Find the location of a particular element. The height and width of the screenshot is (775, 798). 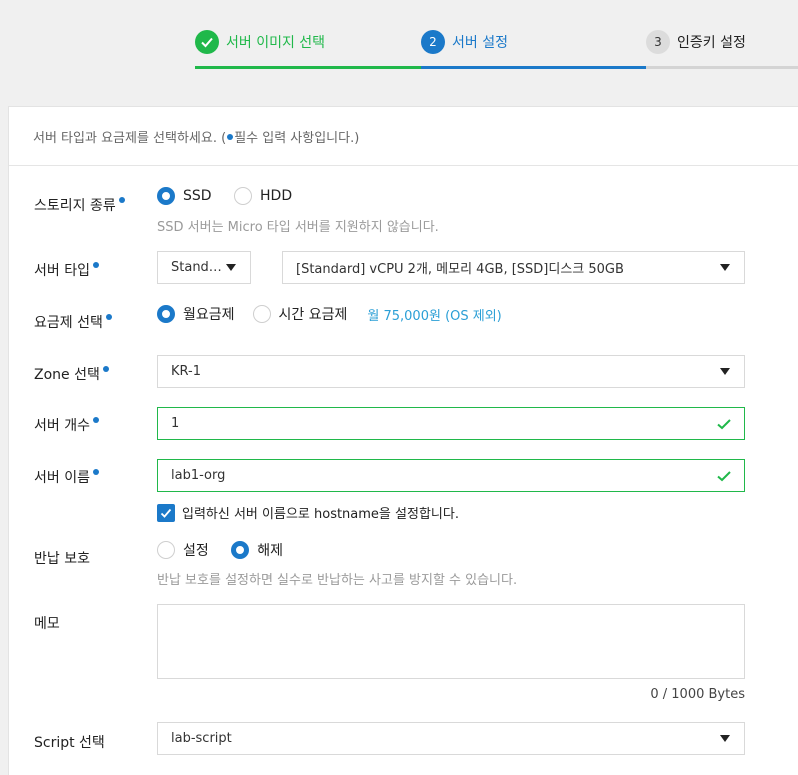

radio-label: 시간 요금제 is located at coordinates (313, 315).